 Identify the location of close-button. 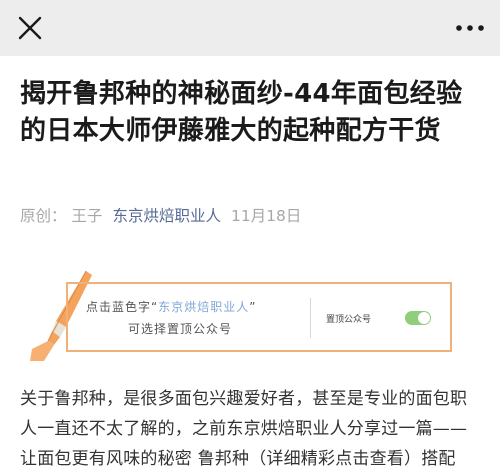
(30, 28).